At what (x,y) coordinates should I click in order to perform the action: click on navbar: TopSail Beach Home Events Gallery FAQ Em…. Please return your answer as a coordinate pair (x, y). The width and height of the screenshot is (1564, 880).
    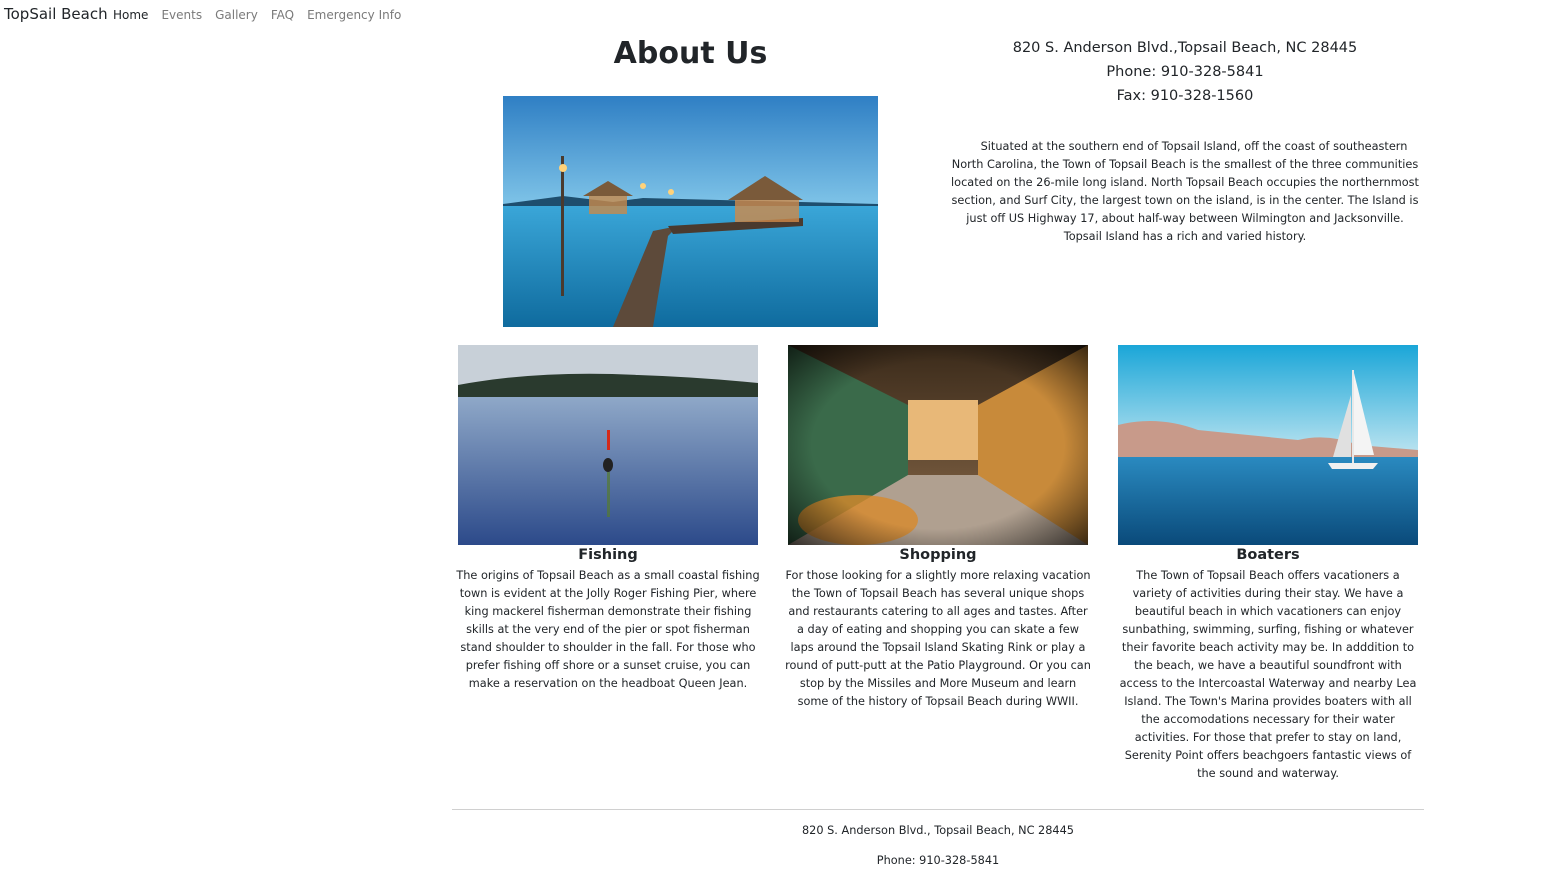
    Looking at the image, I should click on (782, 16).